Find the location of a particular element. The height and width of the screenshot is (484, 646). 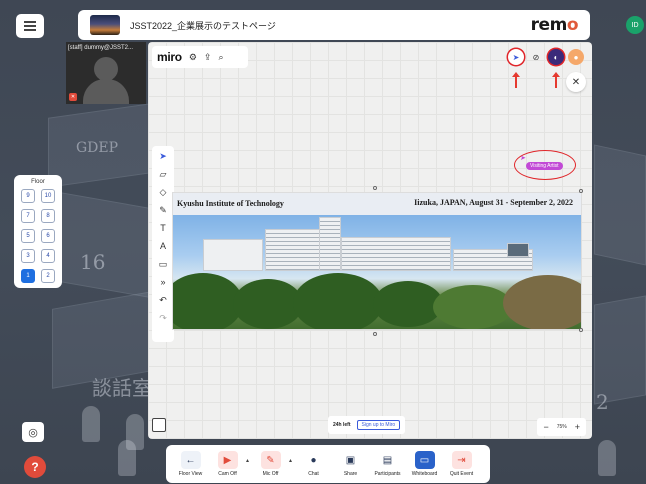

cursor-share-icon: ➤ is located at coordinates (516, 57).